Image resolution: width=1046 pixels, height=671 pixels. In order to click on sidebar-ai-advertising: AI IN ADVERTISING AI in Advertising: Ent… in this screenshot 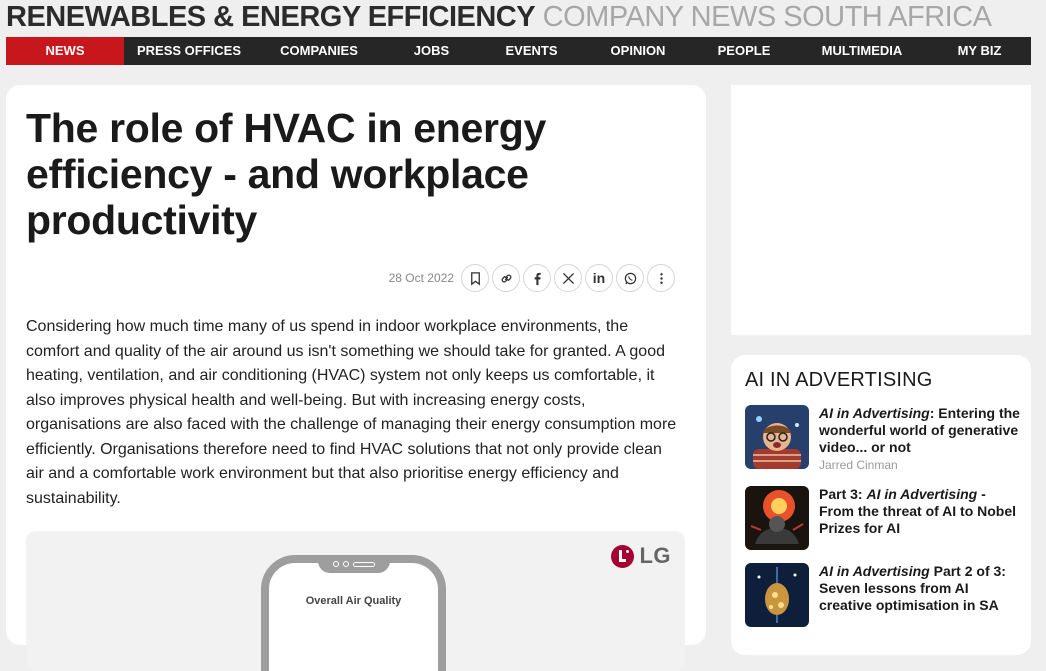, I will do `click(881, 505)`.